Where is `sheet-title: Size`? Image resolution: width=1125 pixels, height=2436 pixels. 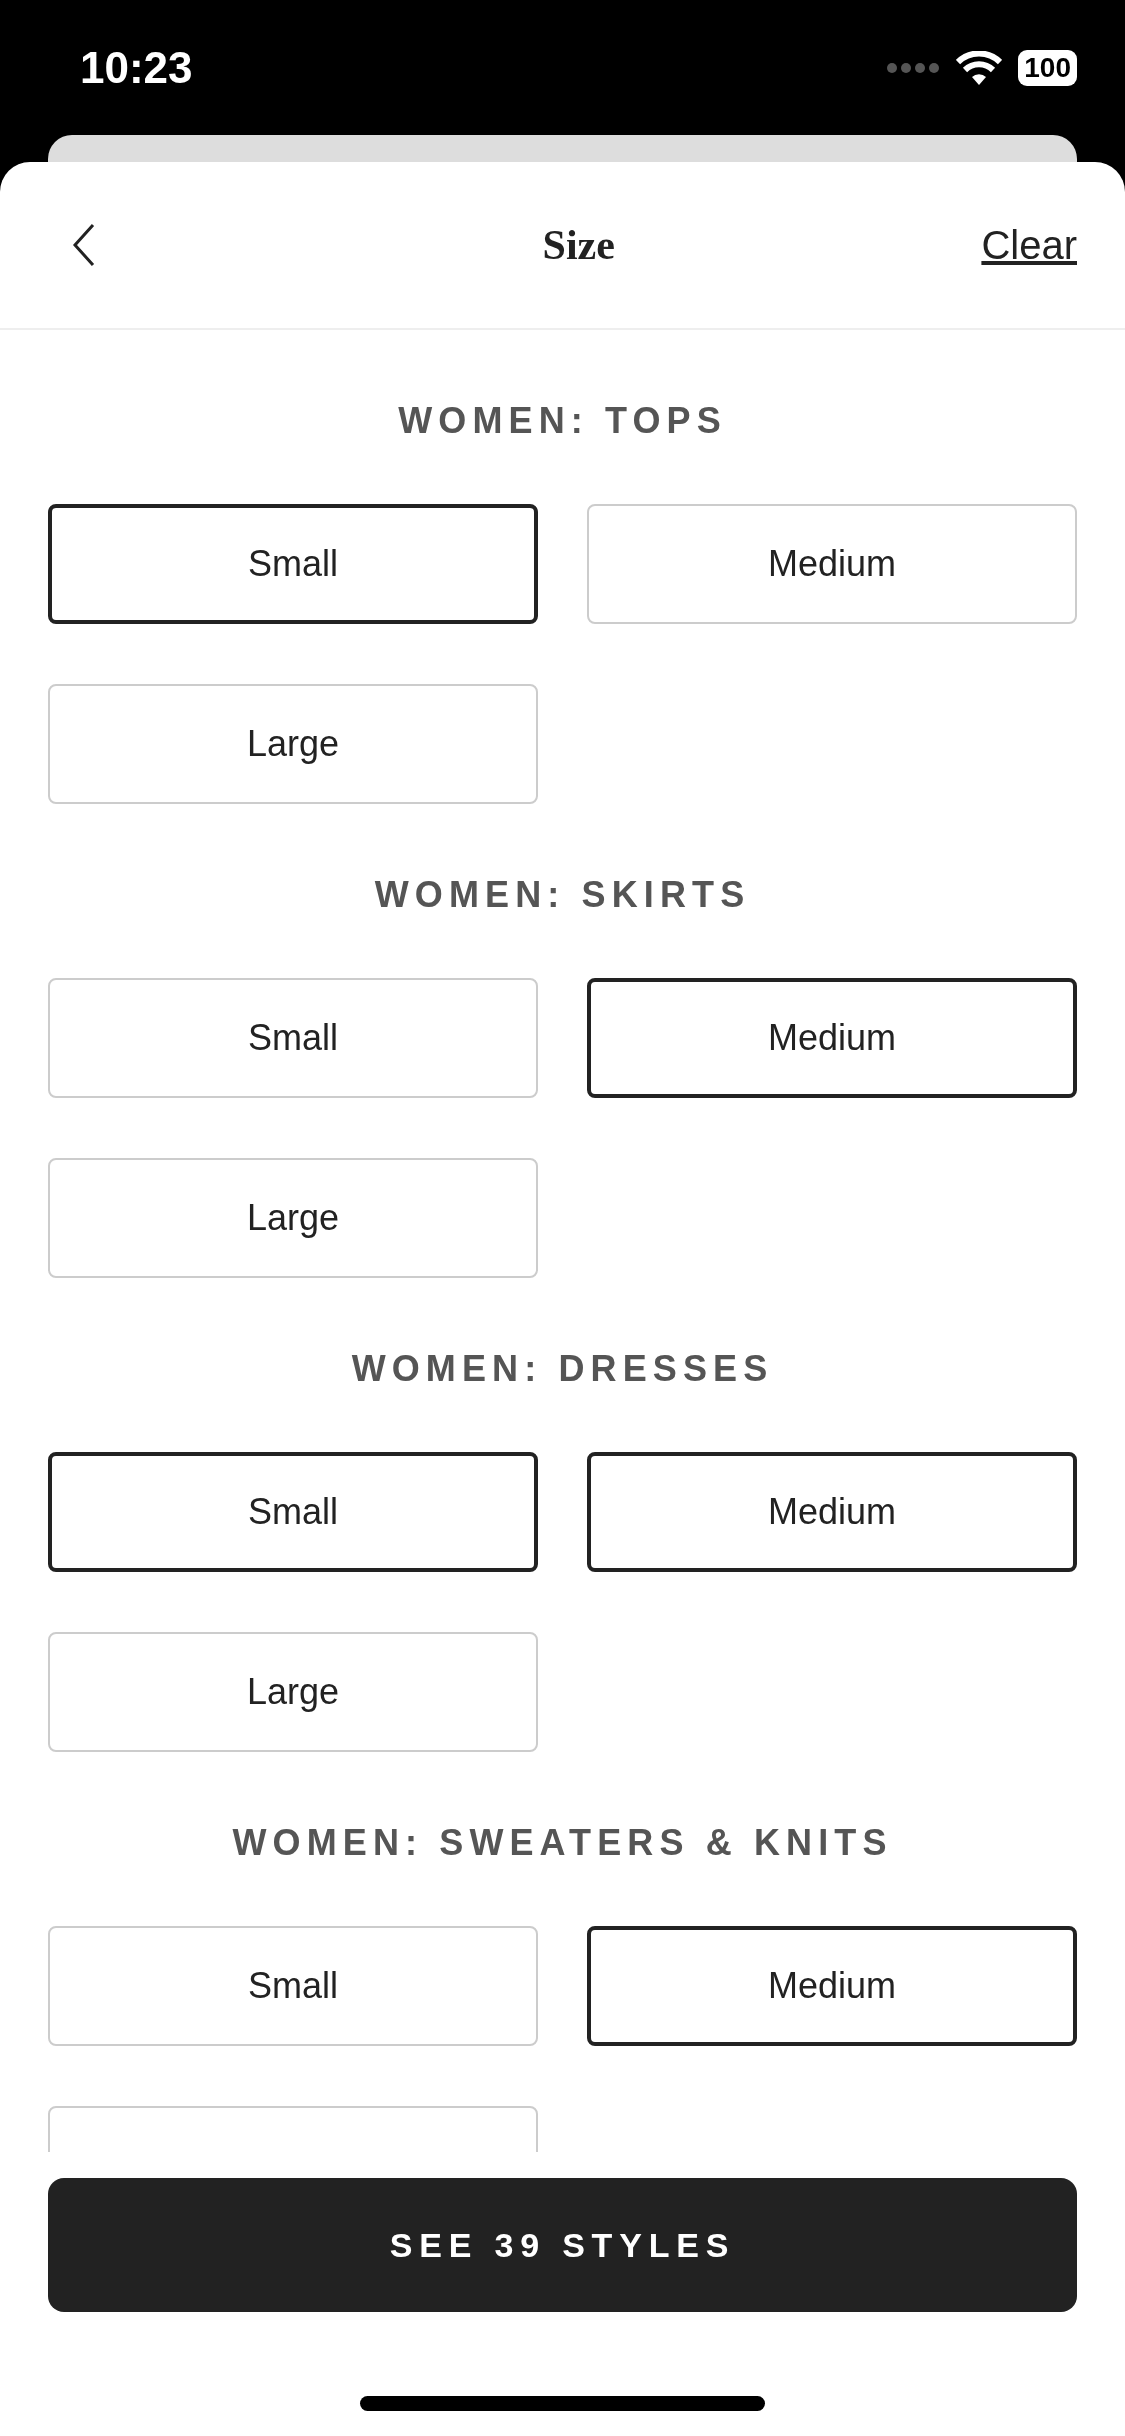 sheet-title: Size is located at coordinates (578, 245).